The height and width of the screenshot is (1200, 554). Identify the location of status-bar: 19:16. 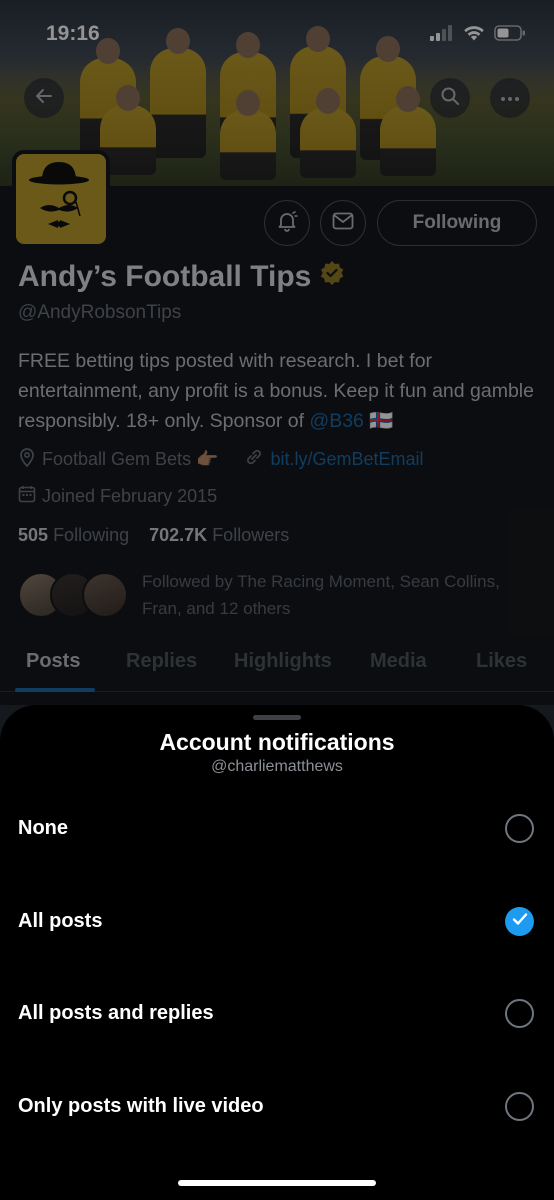
(277, 35).